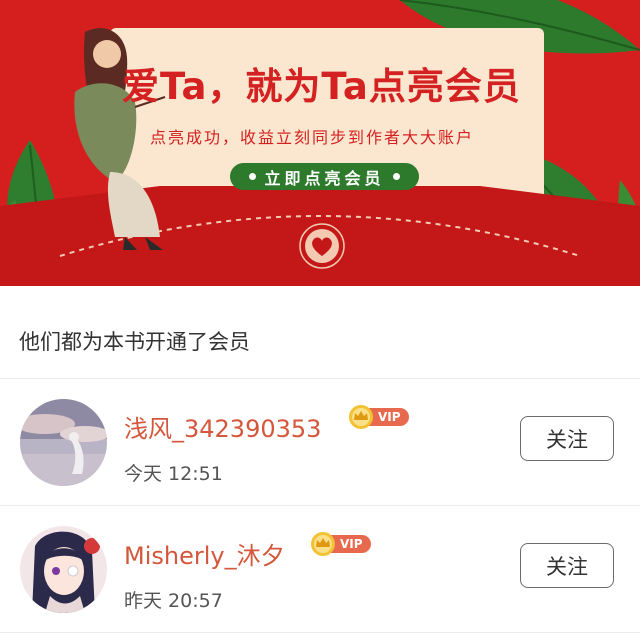  I want to click on section-title: 他们都为本书开通了会员, so click(320, 332).